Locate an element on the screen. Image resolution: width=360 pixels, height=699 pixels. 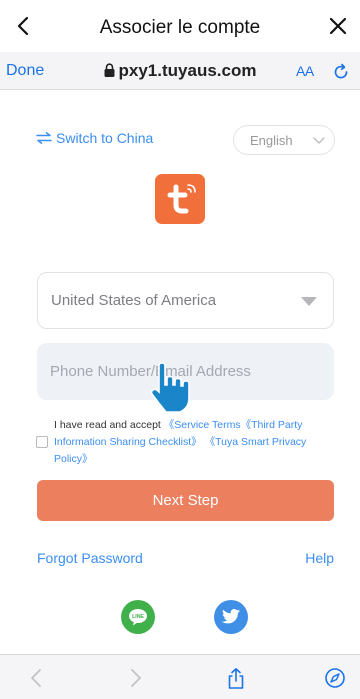
line-login-button: LINE is located at coordinates (138, 617).